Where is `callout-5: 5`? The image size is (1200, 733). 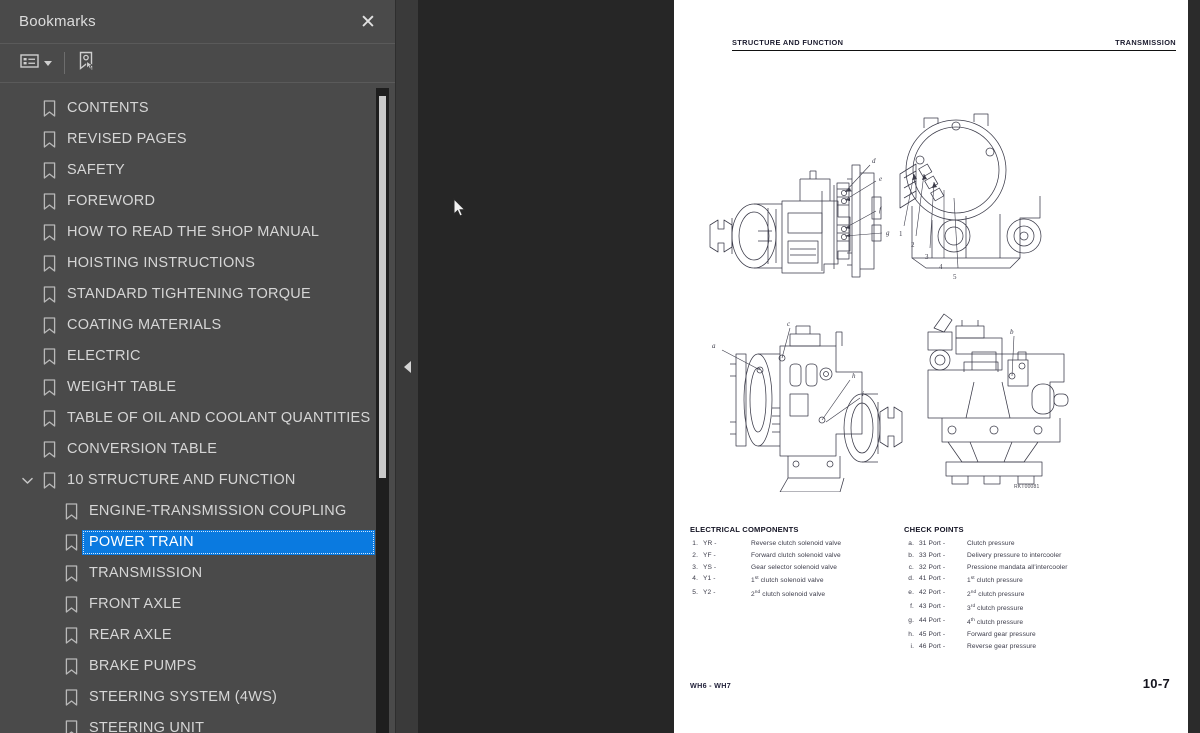 callout-5: 5 is located at coordinates (955, 277).